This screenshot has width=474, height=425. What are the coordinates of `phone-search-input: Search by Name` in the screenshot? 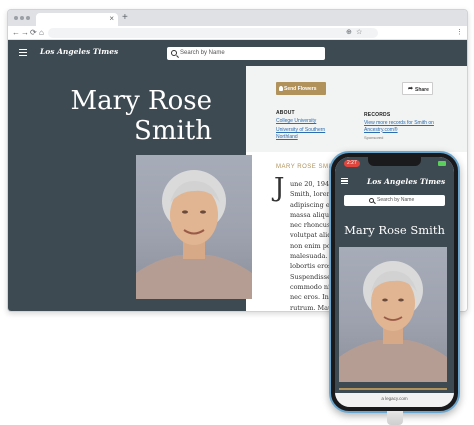 It's located at (394, 200).